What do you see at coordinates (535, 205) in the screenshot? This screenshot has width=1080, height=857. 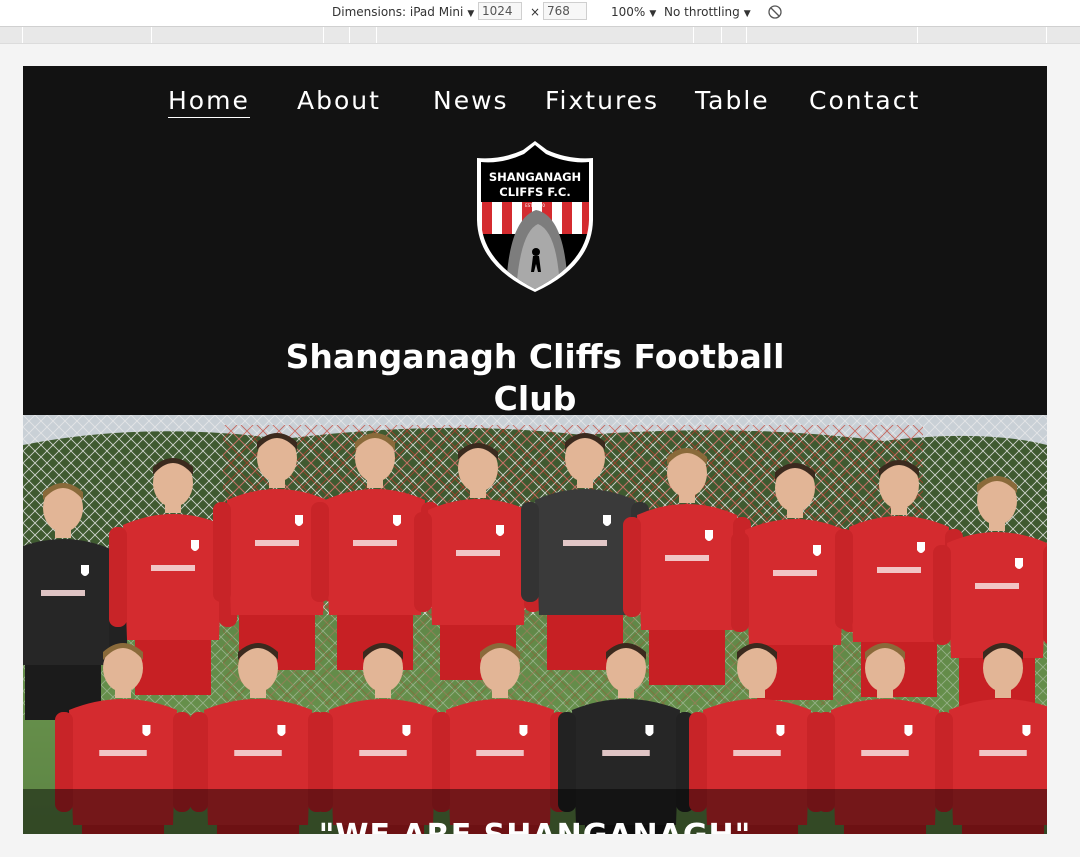 I see `crest-est: EST. 2010` at bounding box center [535, 205].